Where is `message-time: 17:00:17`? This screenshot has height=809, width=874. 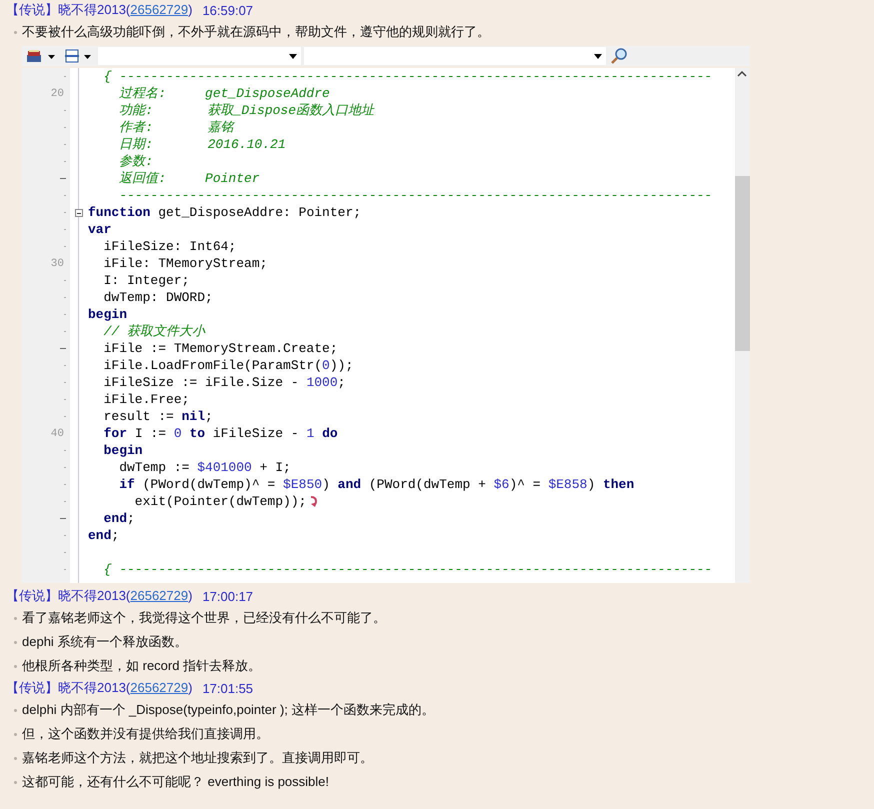 message-time: 17:00:17 is located at coordinates (228, 596).